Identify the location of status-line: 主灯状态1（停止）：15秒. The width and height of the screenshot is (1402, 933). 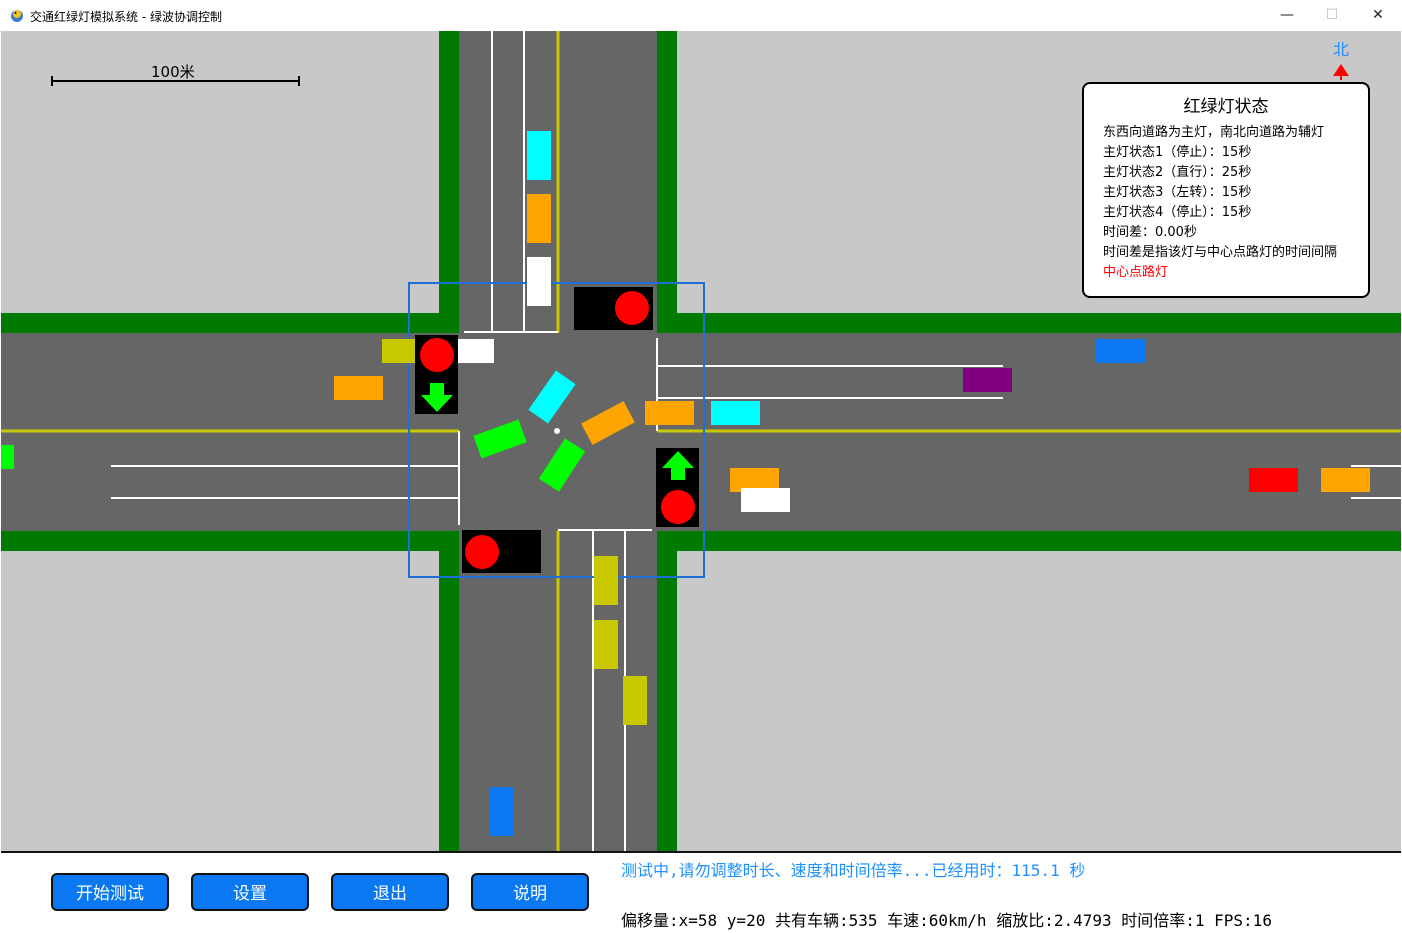
(1177, 152).